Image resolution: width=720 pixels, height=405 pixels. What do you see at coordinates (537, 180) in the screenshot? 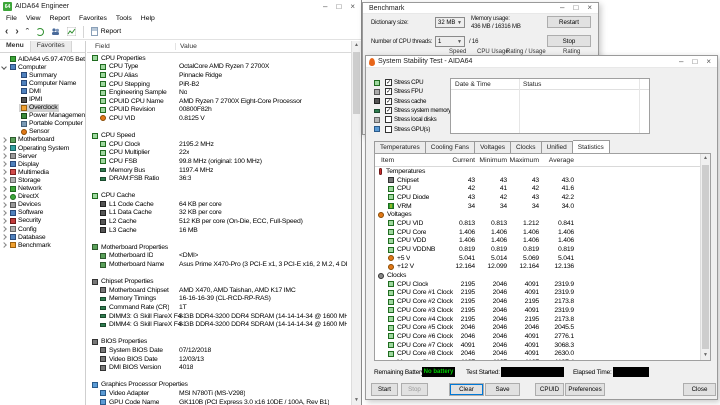
I see `stats-row-chipset: Chipset 43 43 43 43.0` at bounding box center [537, 180].